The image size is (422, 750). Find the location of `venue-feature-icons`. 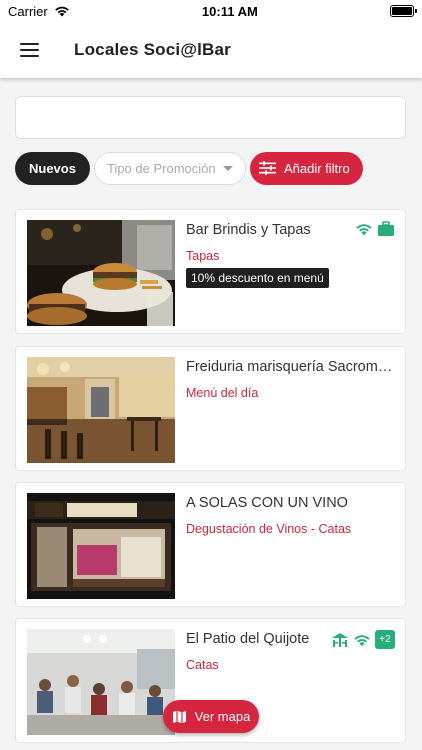

venue-feature-icons is located at coordinates (375, 229).